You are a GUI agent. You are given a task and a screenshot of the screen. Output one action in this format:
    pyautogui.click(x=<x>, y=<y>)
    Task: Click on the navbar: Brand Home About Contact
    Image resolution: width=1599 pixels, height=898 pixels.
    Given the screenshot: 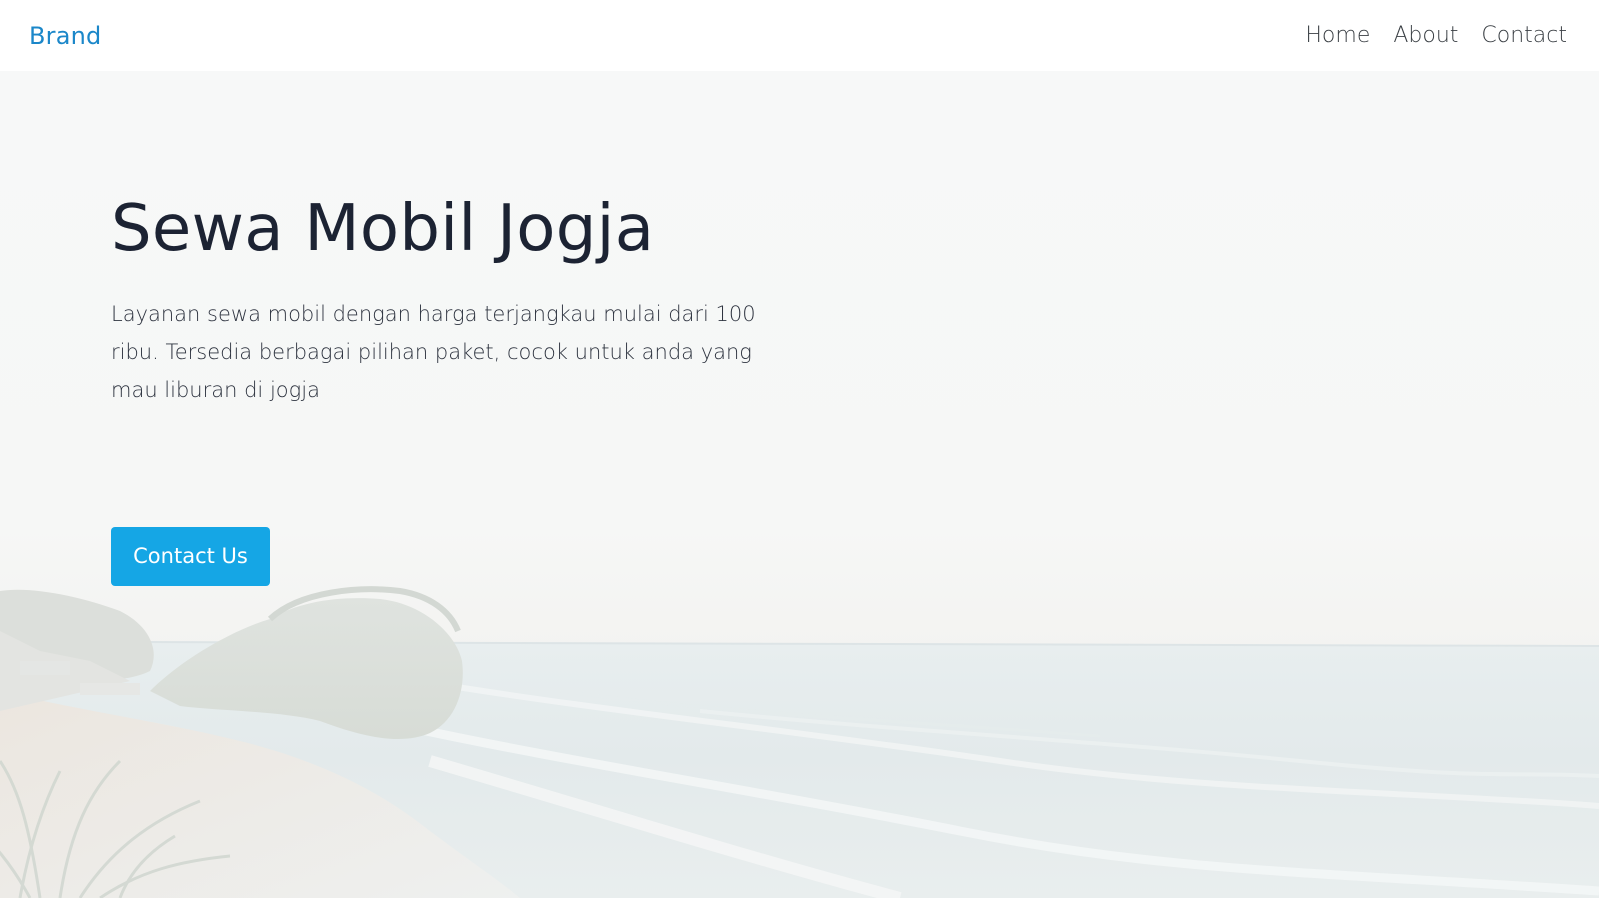 What is the action you would take?
    pyautogui.click(x=799, y=35)
    